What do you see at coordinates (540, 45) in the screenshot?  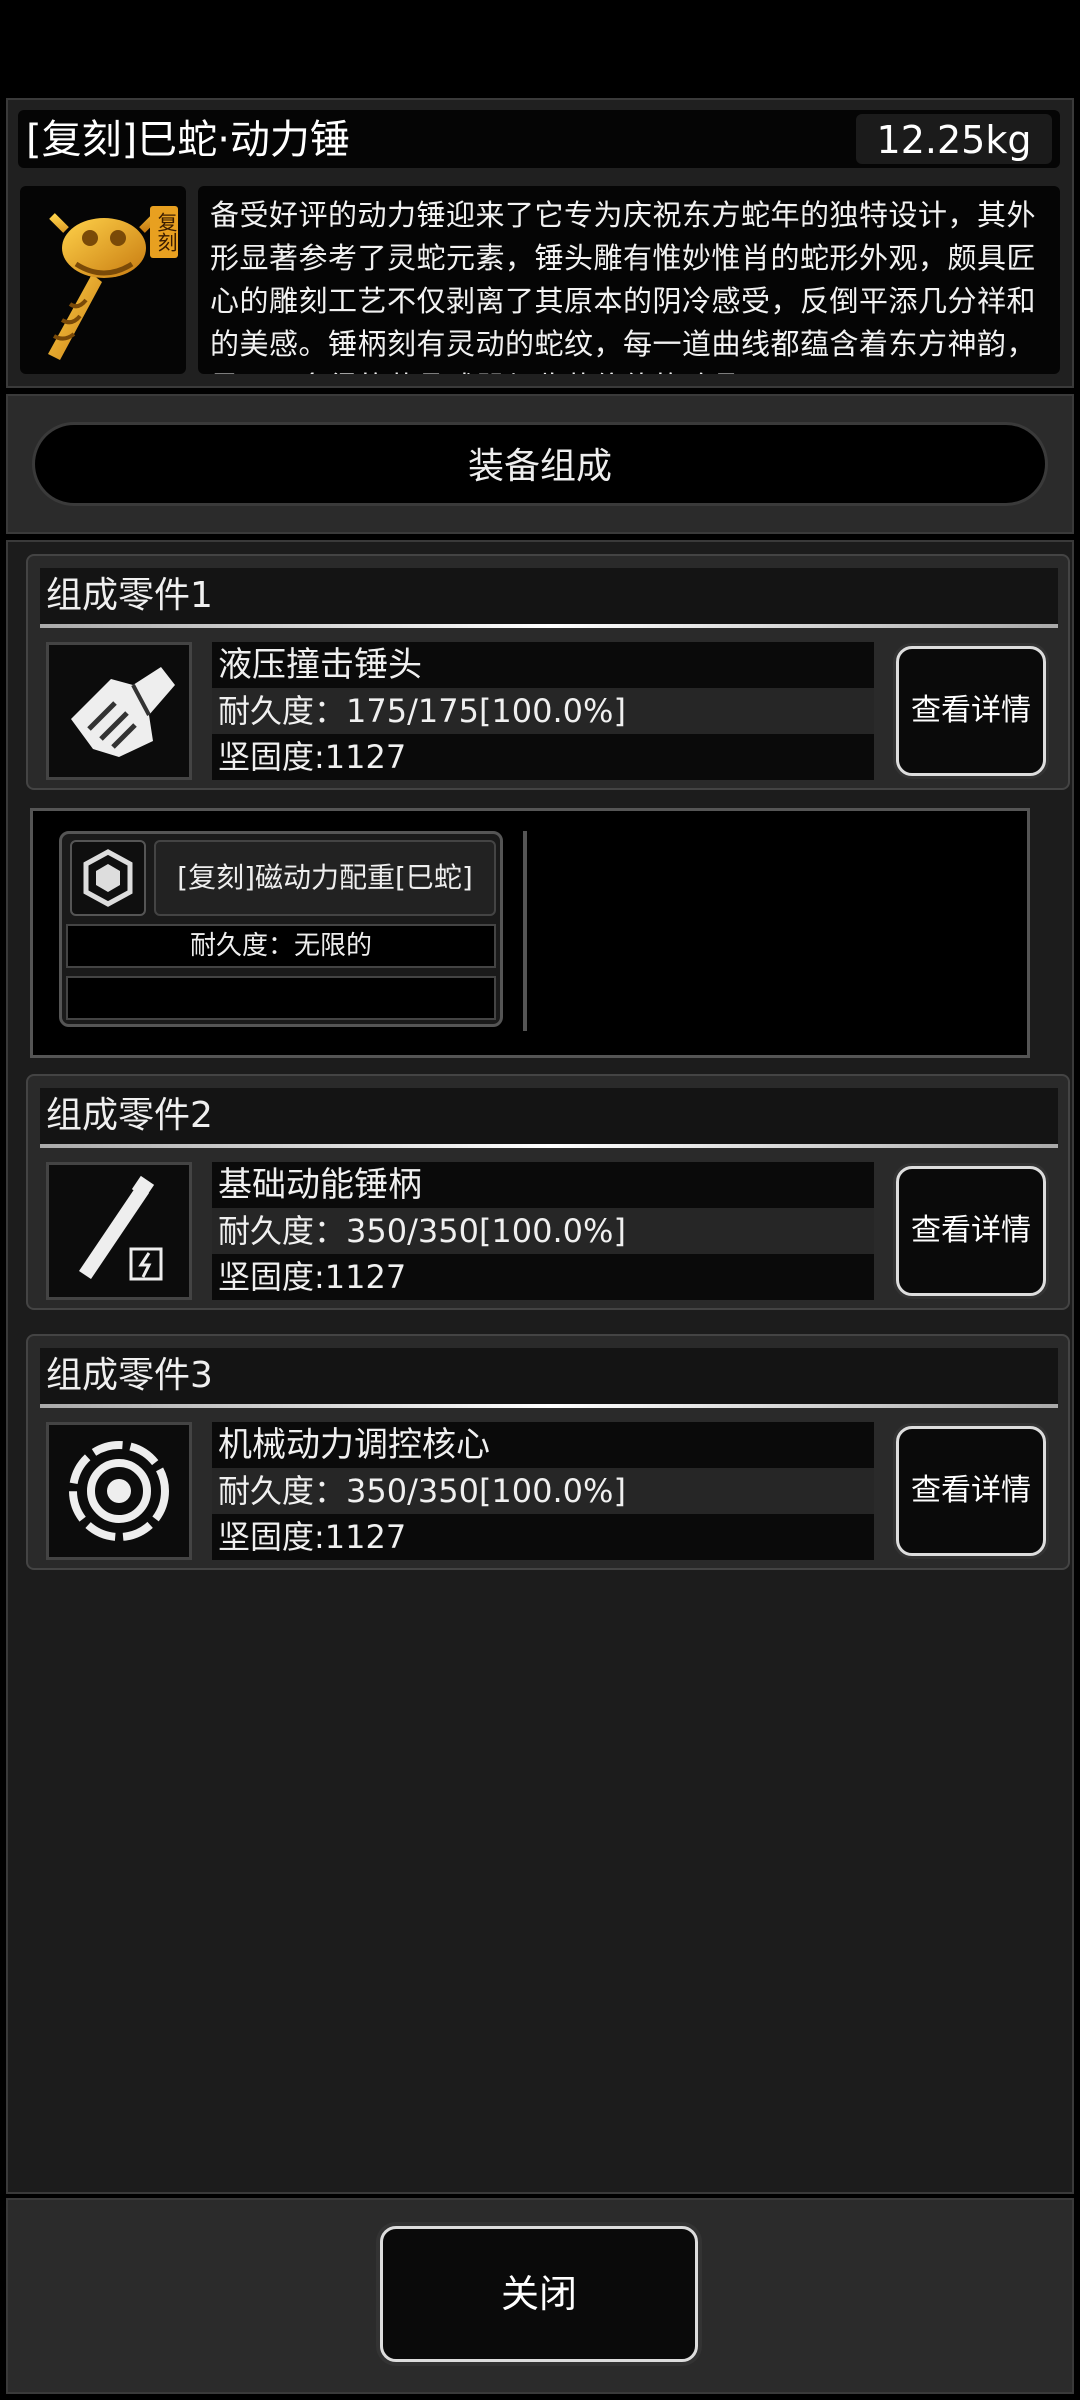 I see `top-status-band` at bounding box center [540, 45].